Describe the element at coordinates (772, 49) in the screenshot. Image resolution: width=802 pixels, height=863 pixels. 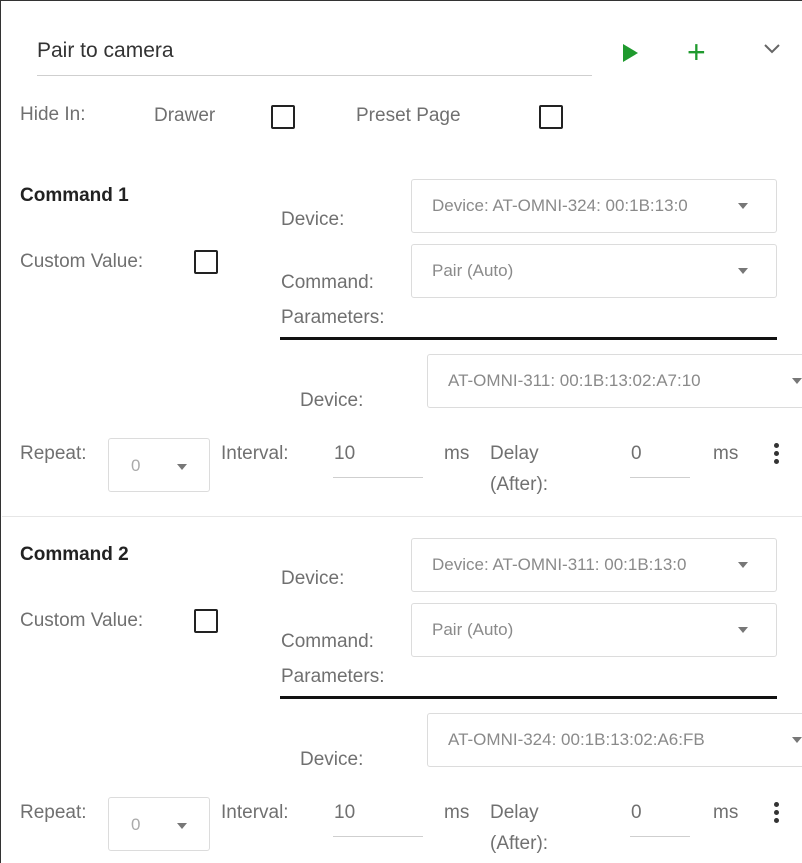
I see `chevron-down-icon` at that location.